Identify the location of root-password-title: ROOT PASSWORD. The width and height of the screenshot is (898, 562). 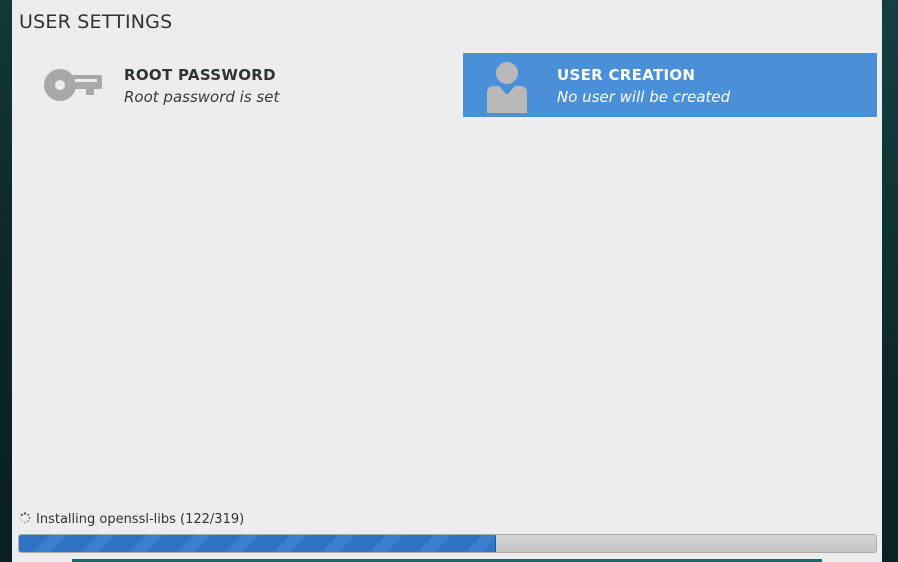
(200, 75).